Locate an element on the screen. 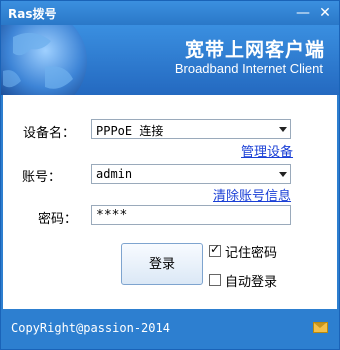 The image size is (340, 350). device-select: PPPoE 连接 is located at coordinates (191, 129).